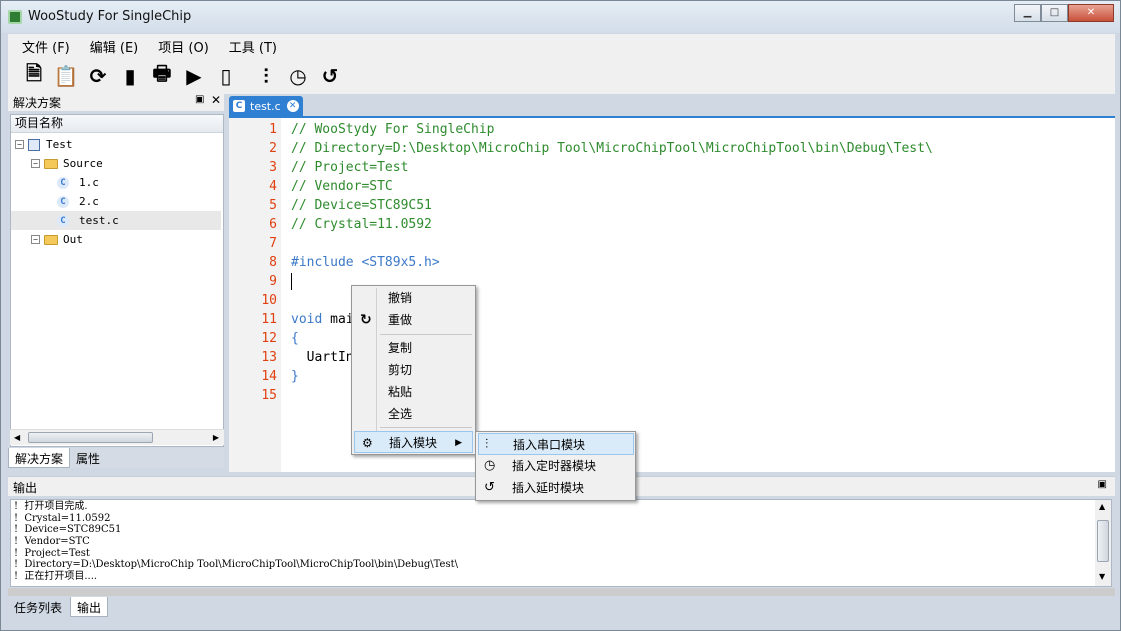 The width and height of the screenshot is (1121, 631). I want to click on tab-task-list: 任务列表, so click(38, 607).